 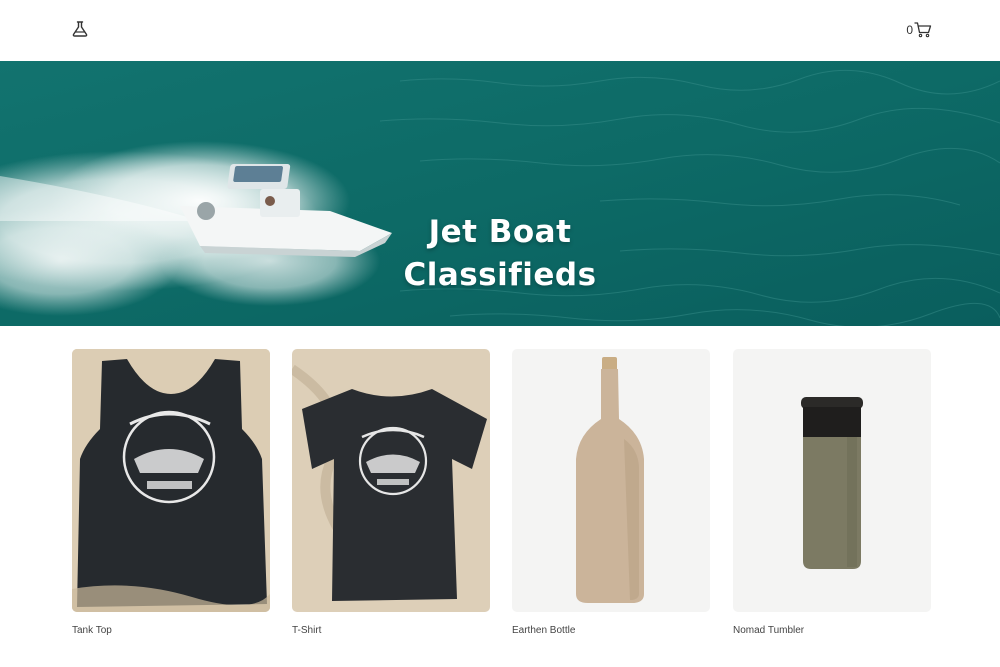 I want to click on product-card-nomad-tumbler: Nomad Tumbler, so click(x=832, y=492).